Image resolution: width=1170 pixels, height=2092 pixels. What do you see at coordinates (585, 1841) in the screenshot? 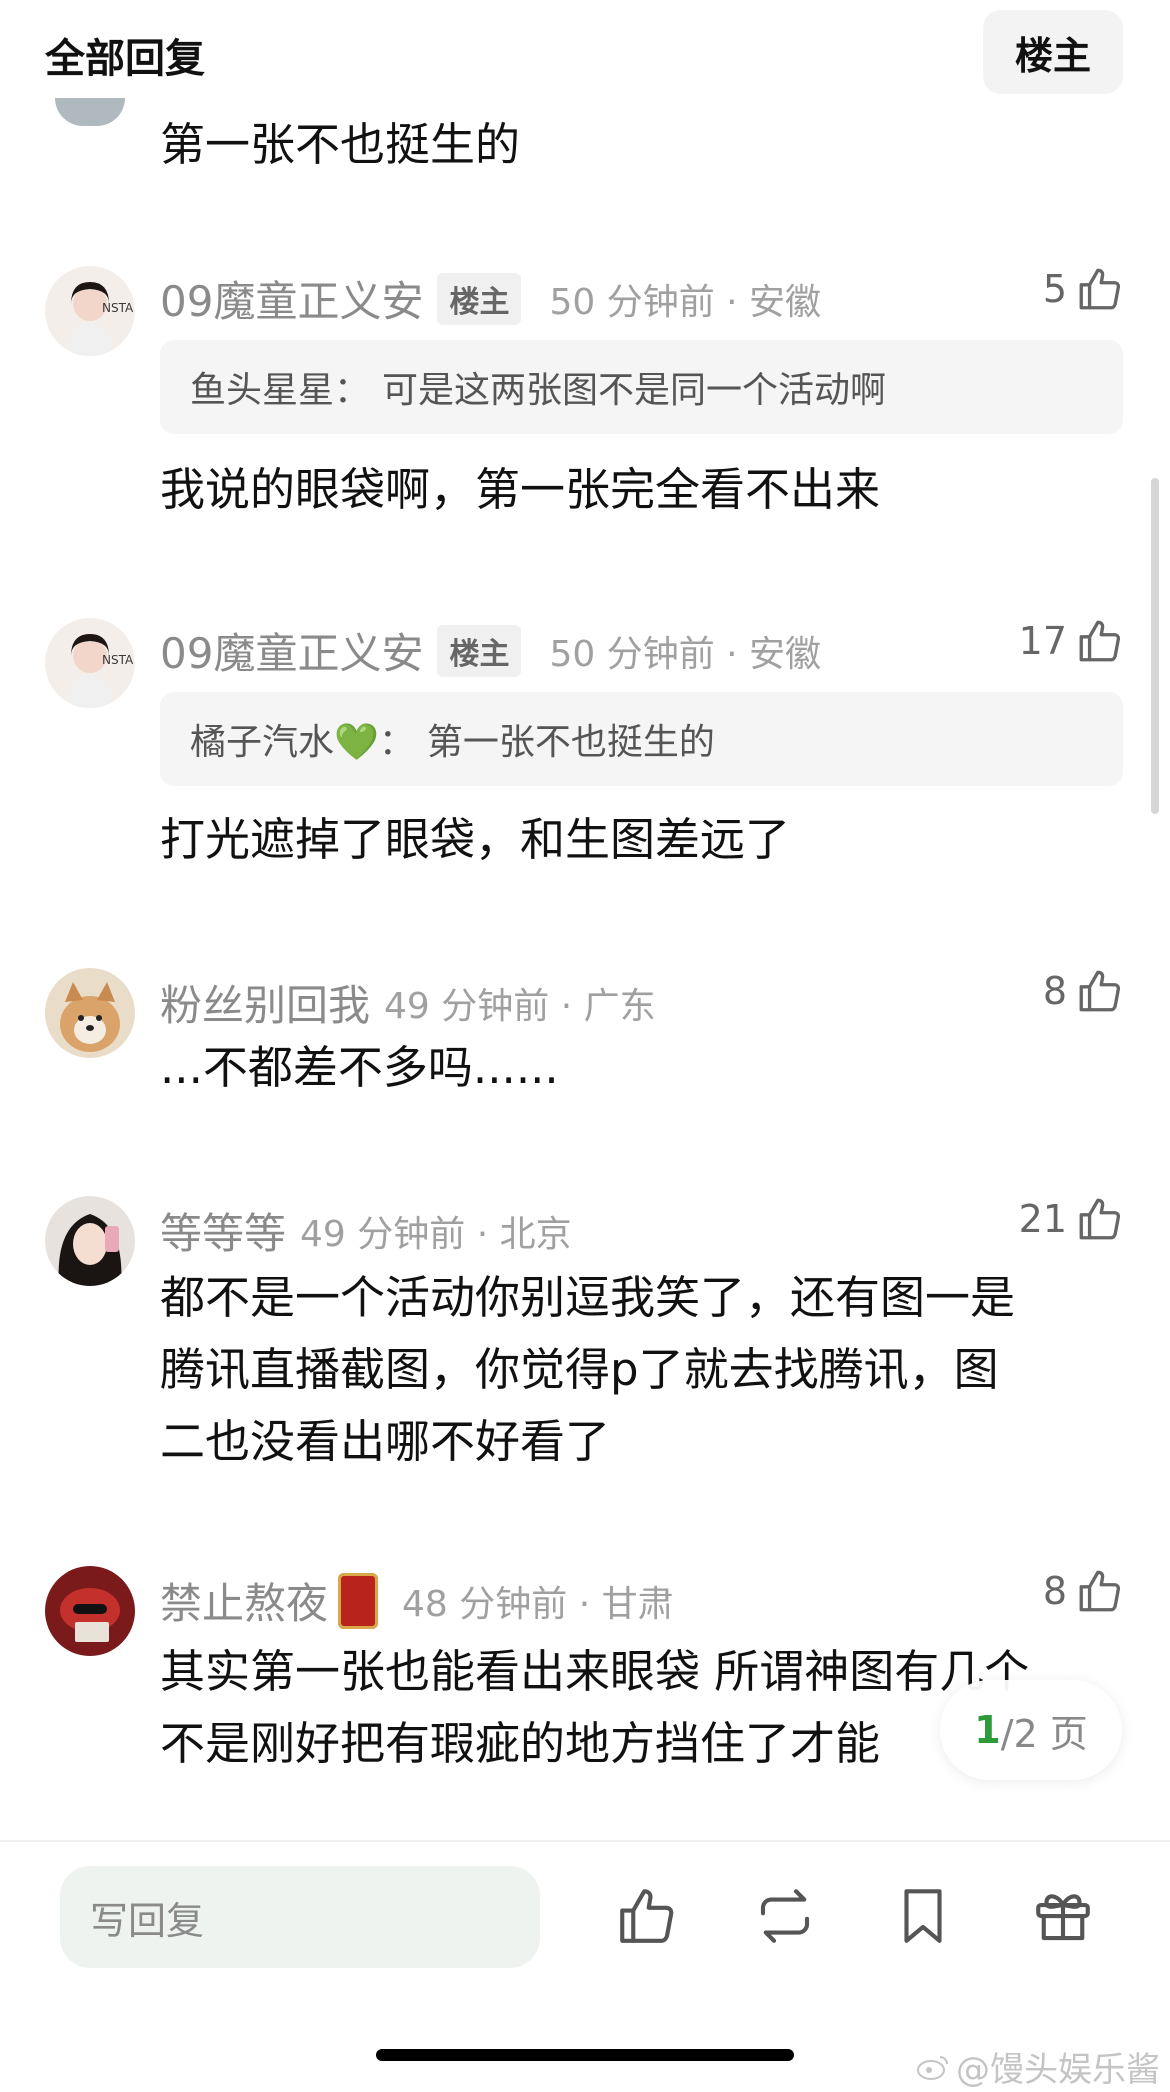
I see `divider` at bounding box center [585, 1841].